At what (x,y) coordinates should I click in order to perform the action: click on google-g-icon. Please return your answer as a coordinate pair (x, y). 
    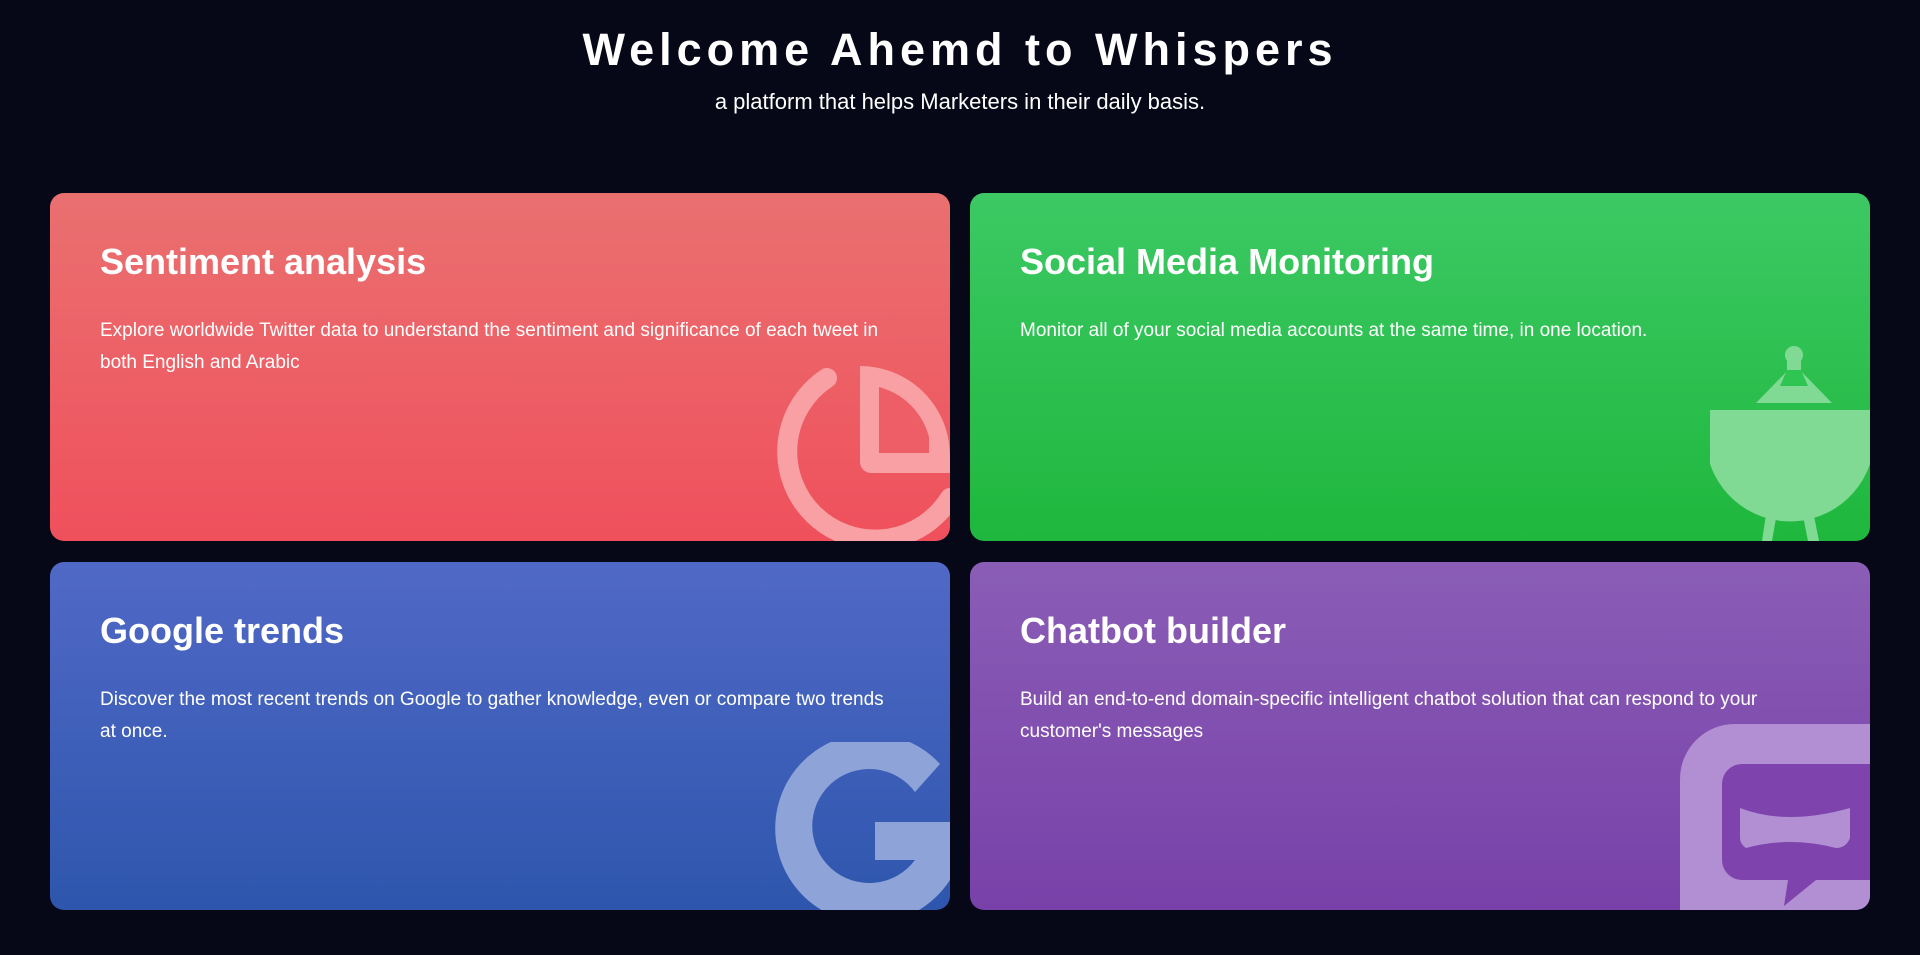
    Looking at the image, I should click on (862, 826).